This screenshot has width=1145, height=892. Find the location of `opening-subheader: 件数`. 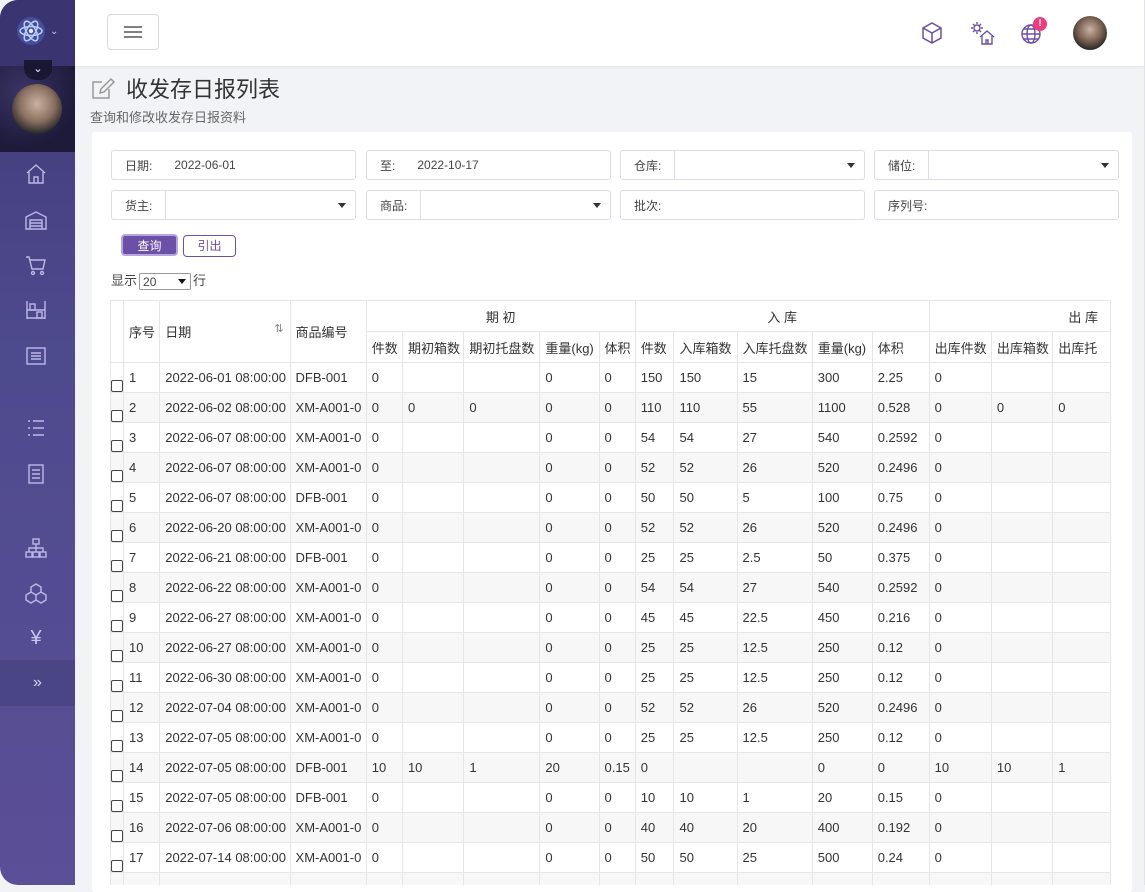

opening-subheader: 件数 is located at coordinates (384, 347).